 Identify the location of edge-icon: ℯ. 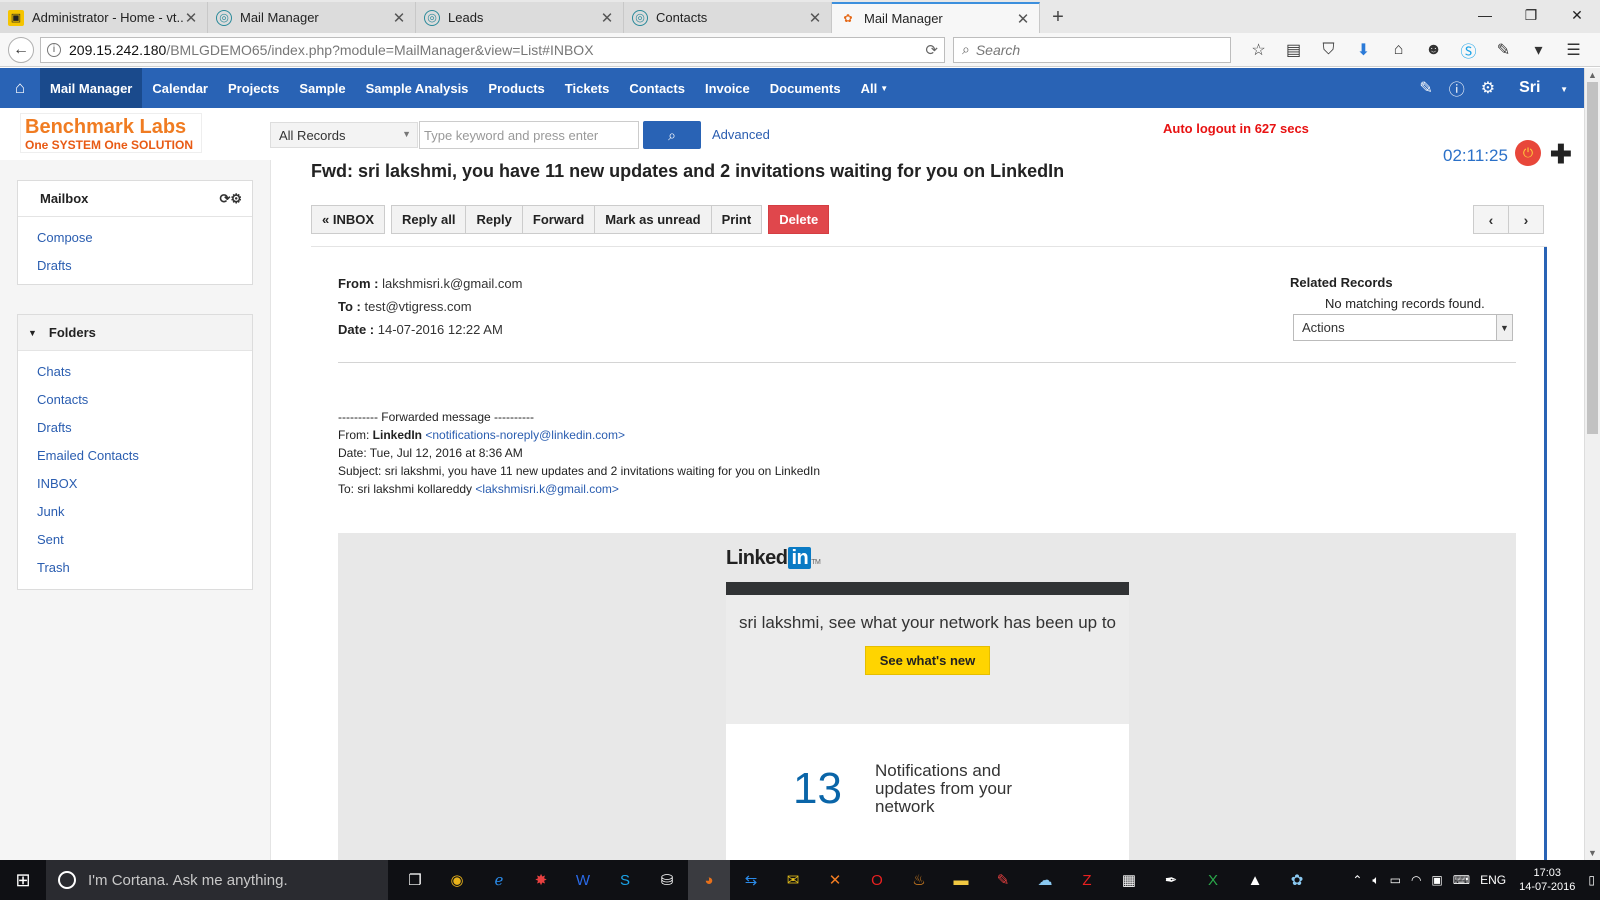
(499, 880).